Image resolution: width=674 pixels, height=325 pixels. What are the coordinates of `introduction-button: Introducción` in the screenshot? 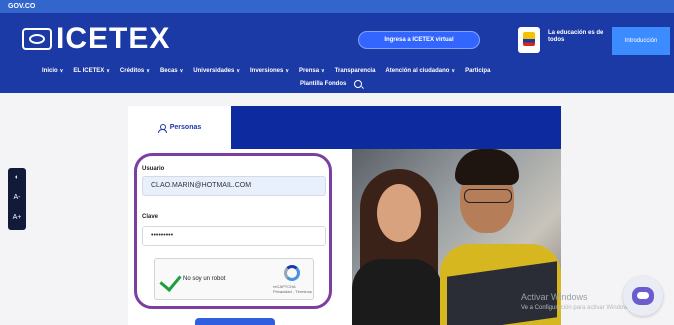 It's located at (641, 41).